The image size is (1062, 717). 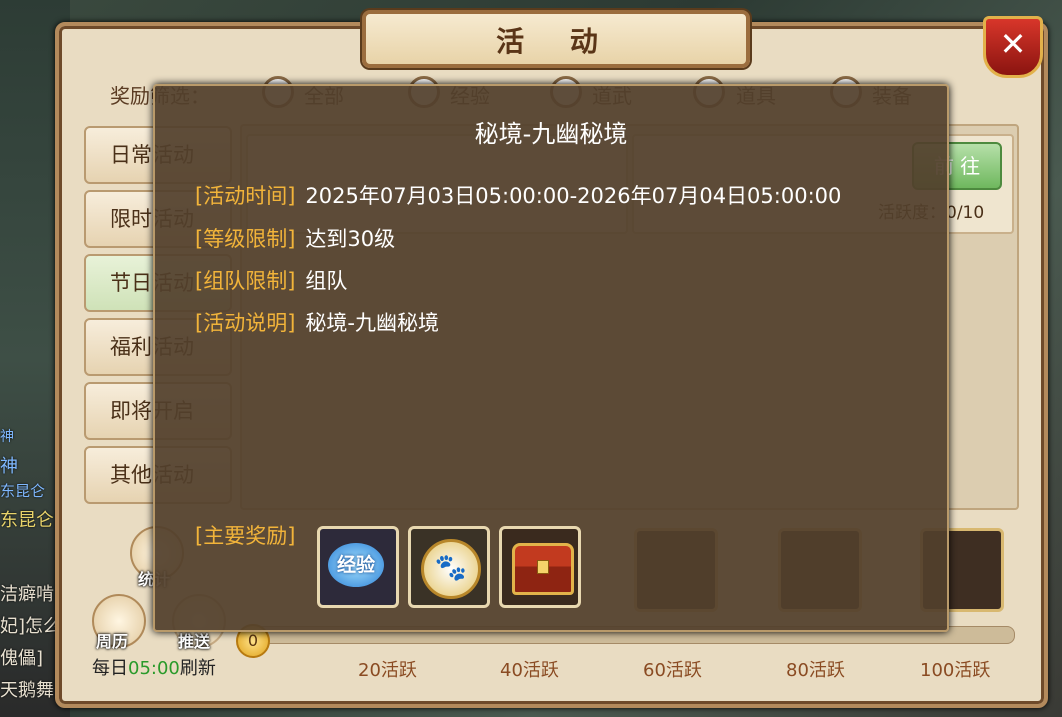 What do you see at coordinates (245, 536) in the screenshot?
I see `tooltip-rewards-label: [主要奖励]` at bounding box center [245, 536].